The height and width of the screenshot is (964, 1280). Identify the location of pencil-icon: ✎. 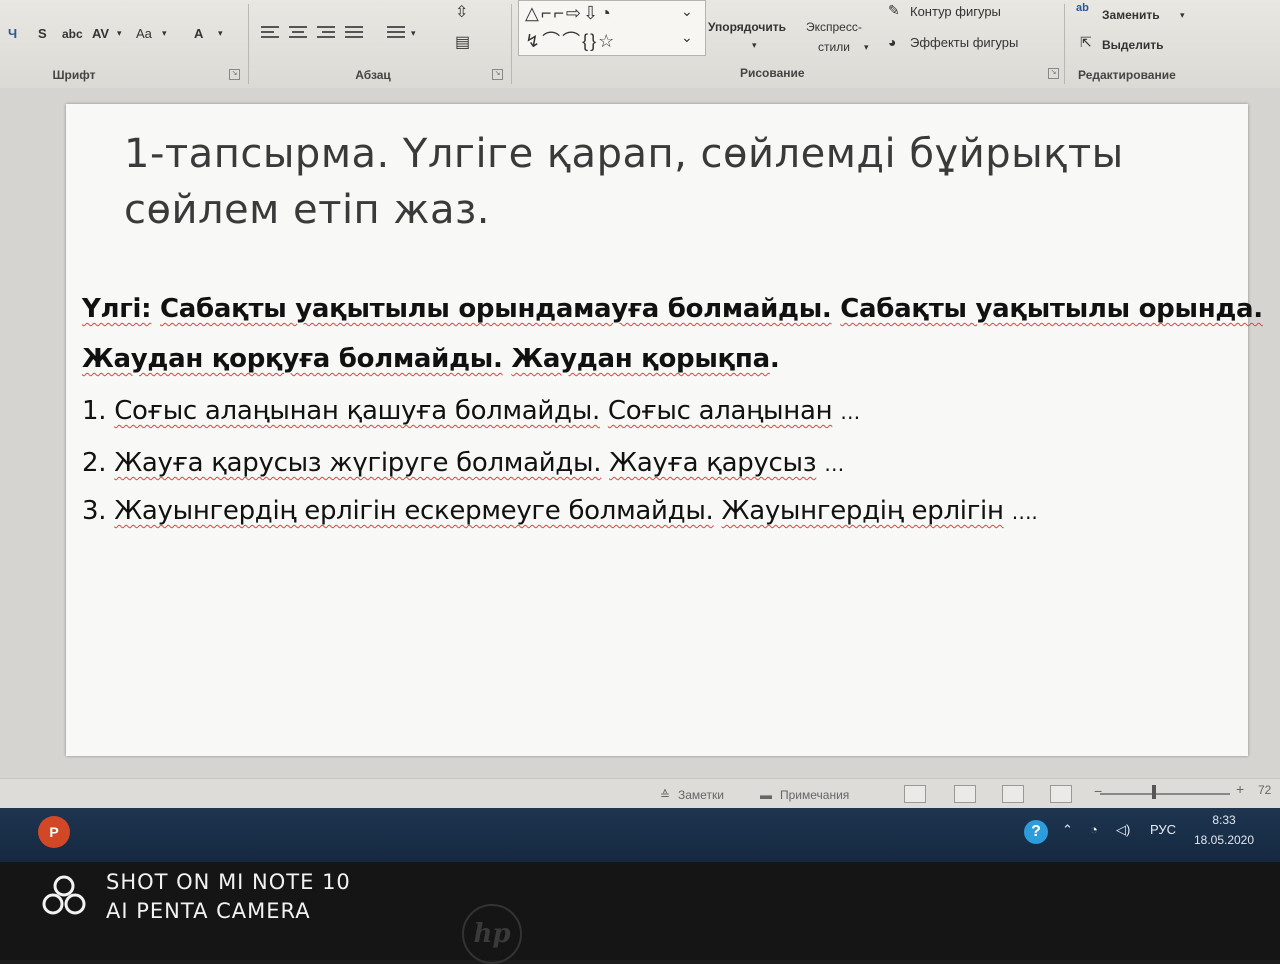
(894, 10).